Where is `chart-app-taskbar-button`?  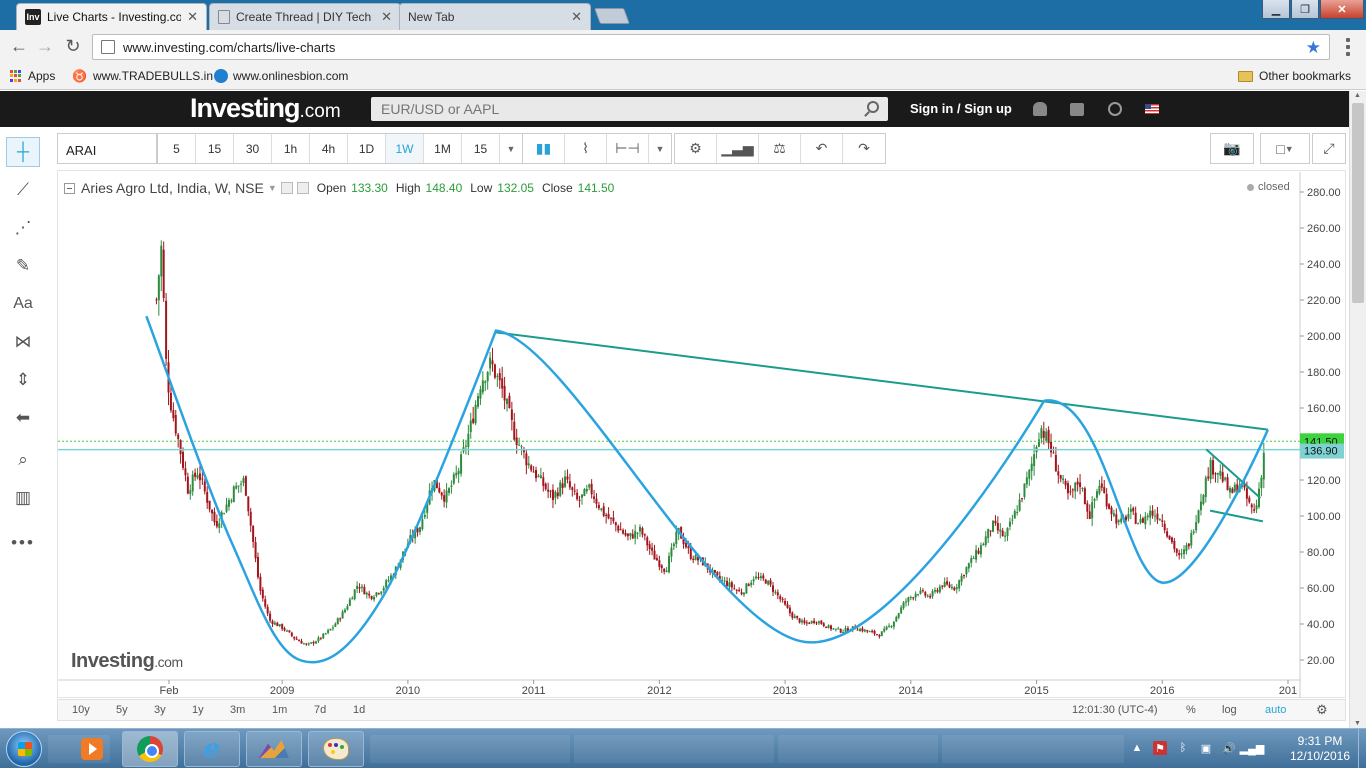 chart-app-taskbar-button is located at coordinates (274, 749).